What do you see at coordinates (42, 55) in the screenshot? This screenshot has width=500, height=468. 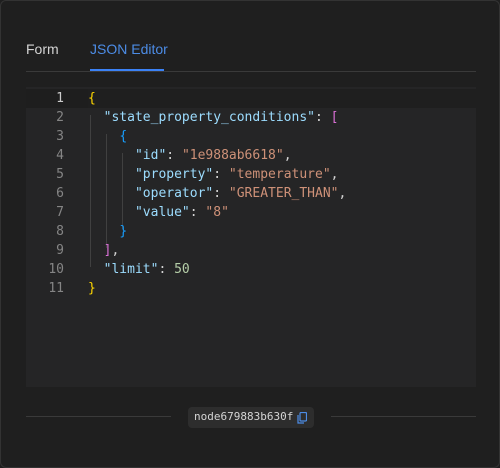 I see `tab-form: Form` at bounding box center [42, 55].